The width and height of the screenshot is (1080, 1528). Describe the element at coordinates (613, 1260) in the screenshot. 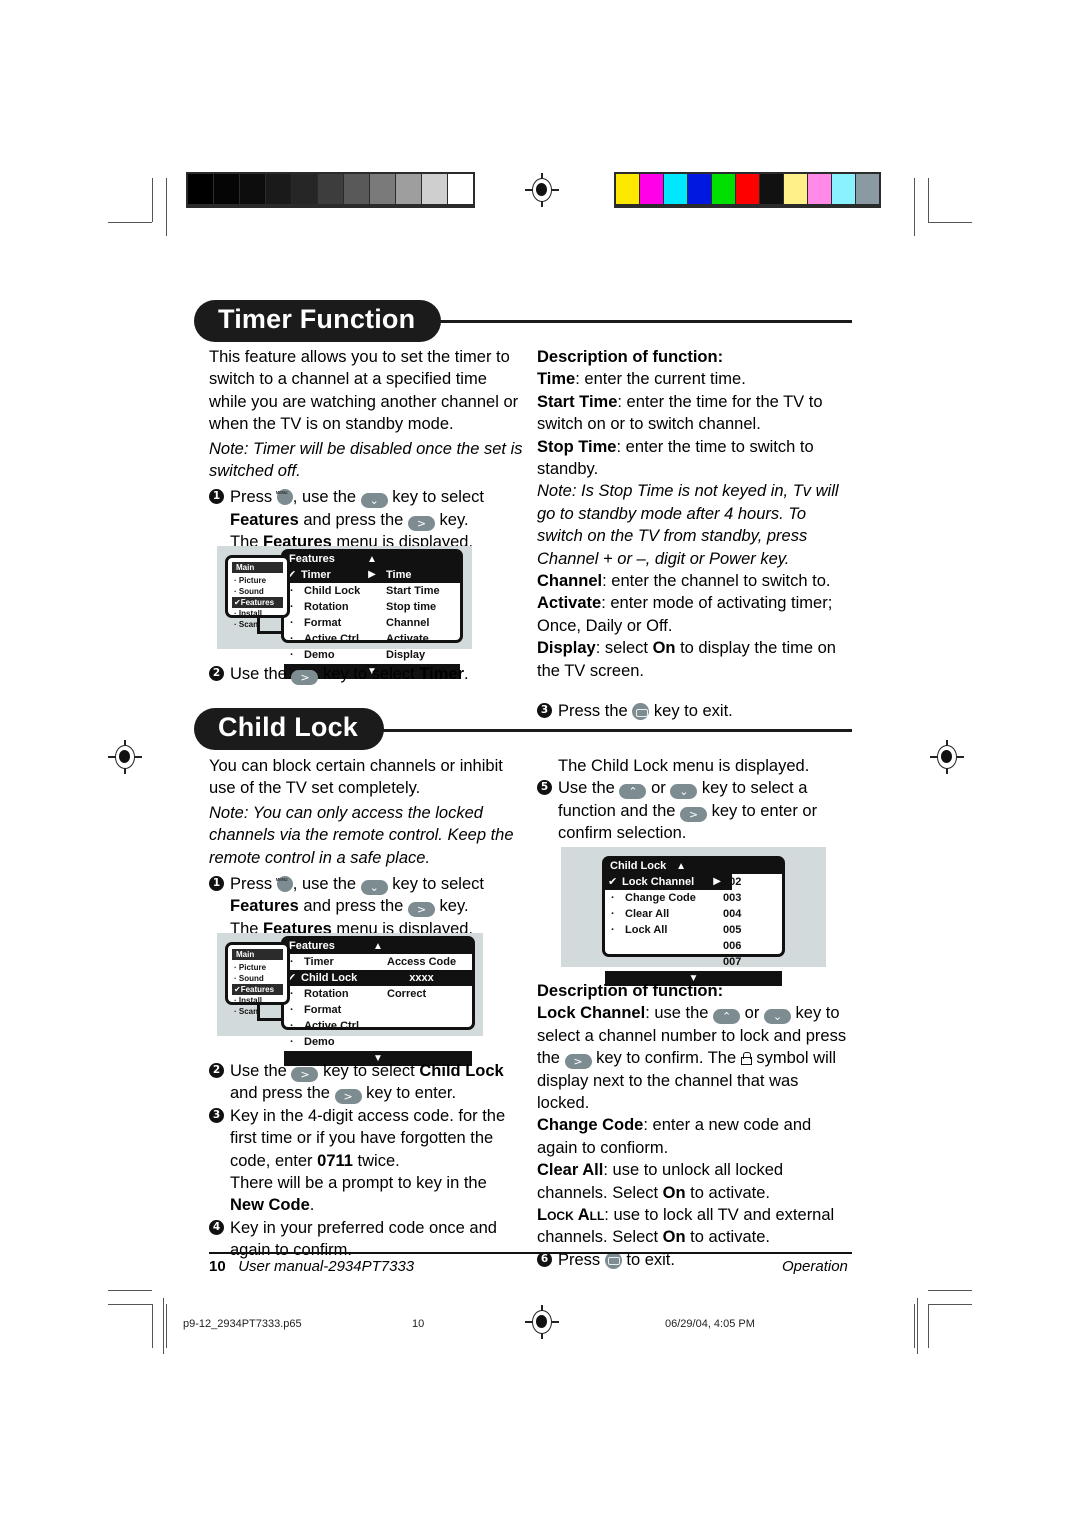

I see `exit-key-icon` at that location.